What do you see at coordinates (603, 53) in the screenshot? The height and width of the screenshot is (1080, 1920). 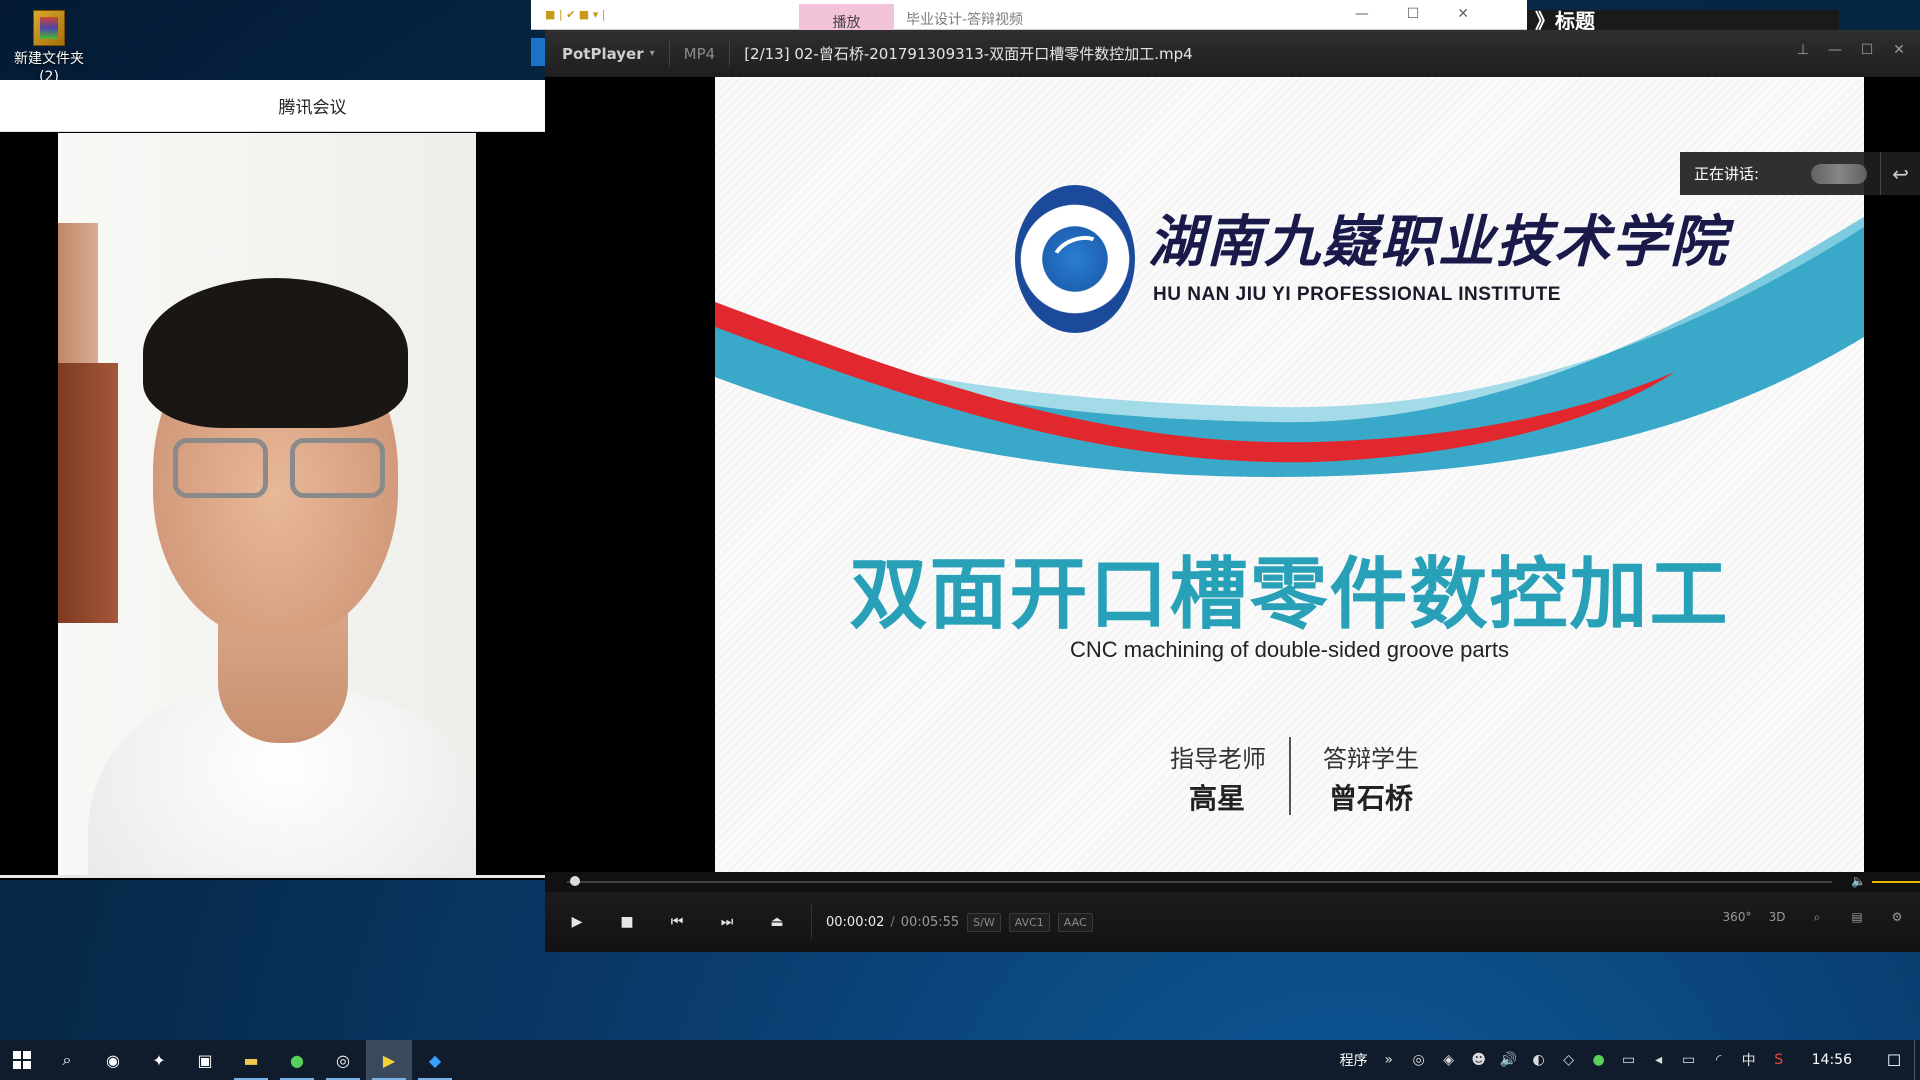 I see `player-brand: PotPlayer` at bounding box center [603, 53].